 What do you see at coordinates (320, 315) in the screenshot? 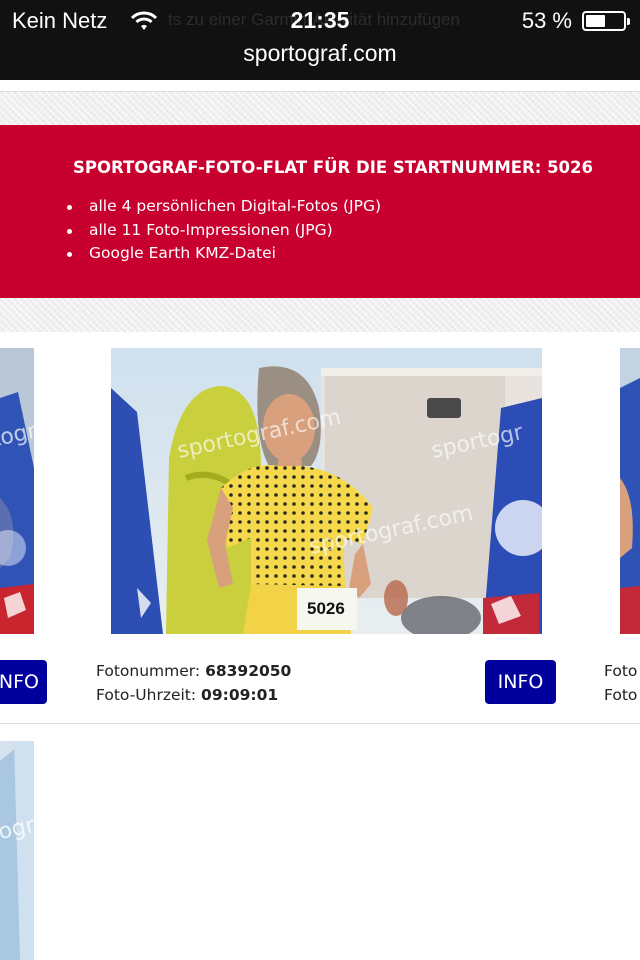
I see `texture-band-bottom` at bounding box center [320, 315].